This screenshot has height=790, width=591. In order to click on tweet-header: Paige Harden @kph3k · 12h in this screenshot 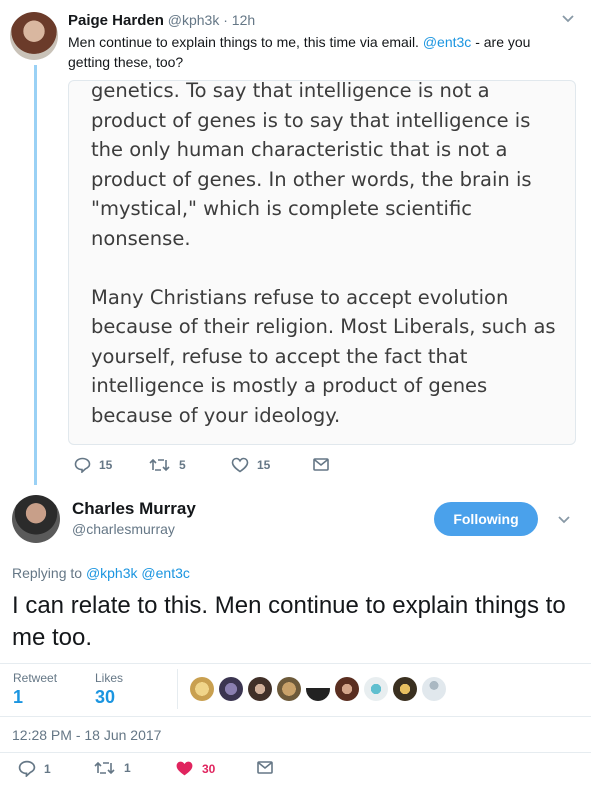, I will do `click(161, 20)`.